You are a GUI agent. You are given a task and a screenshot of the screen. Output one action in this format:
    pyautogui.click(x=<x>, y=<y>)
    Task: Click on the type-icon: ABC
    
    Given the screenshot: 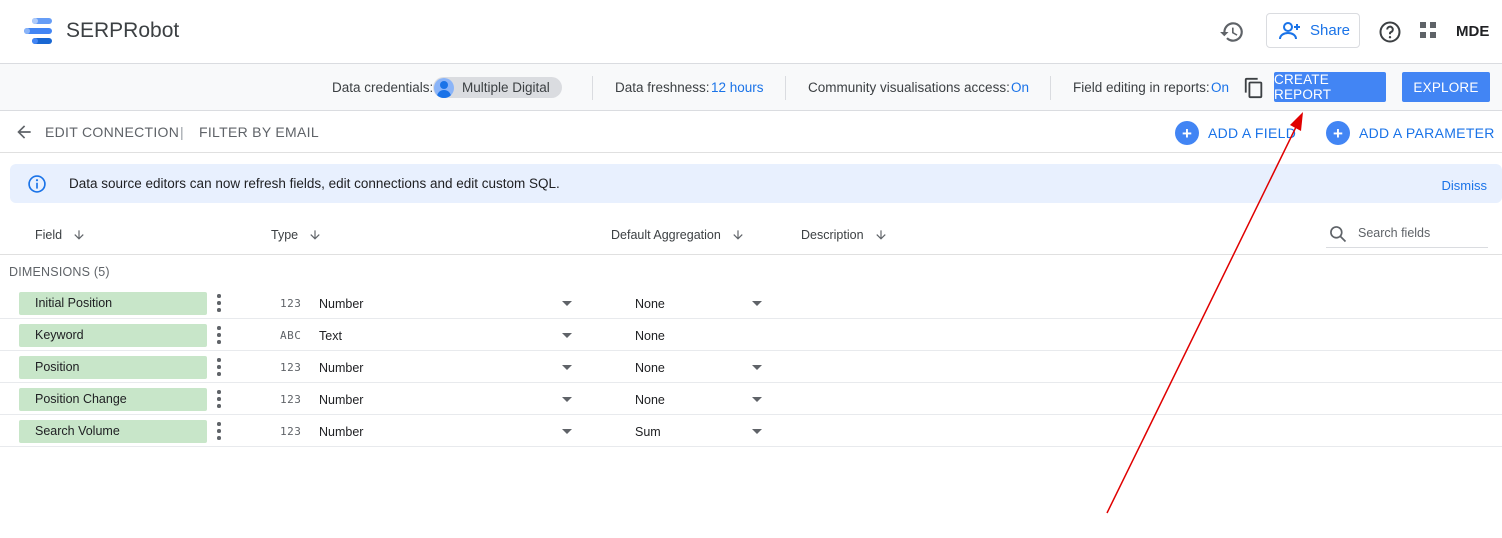 What is the action you would take?
    pyautogui.click(x=291, y=335)
    